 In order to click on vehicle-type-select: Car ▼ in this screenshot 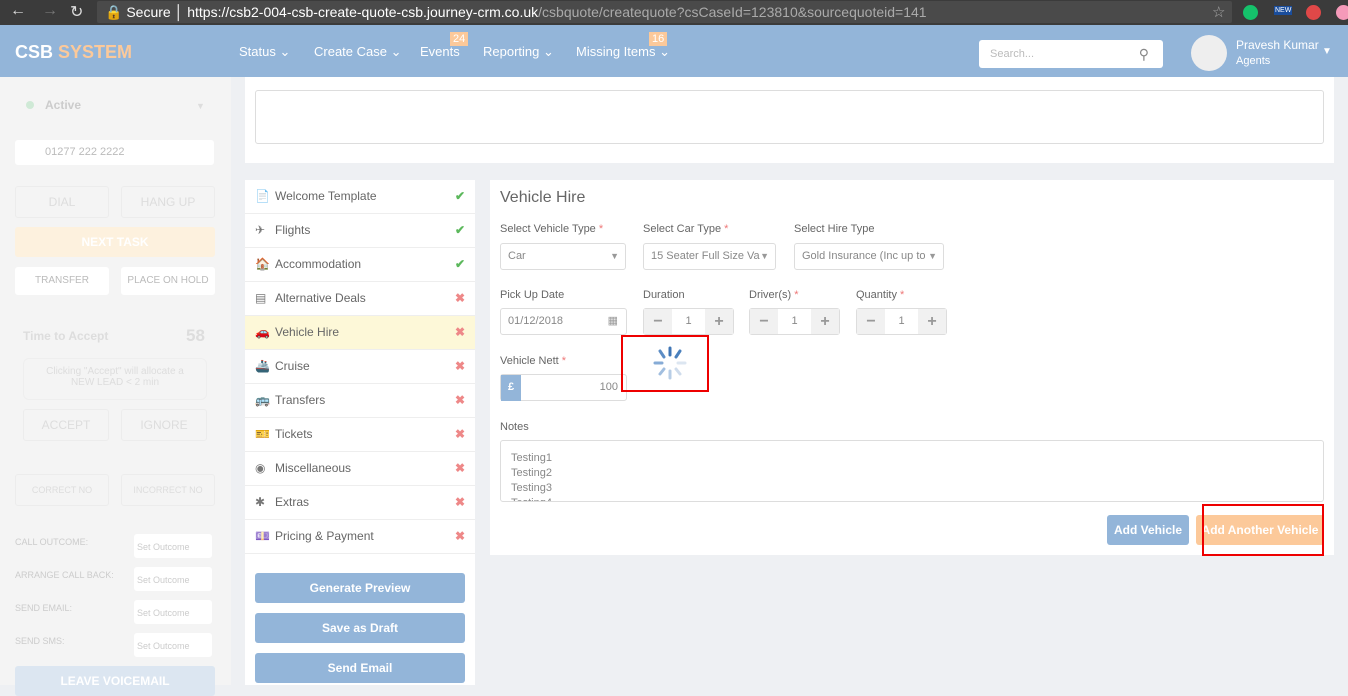, I will do `click(563, 256)`.